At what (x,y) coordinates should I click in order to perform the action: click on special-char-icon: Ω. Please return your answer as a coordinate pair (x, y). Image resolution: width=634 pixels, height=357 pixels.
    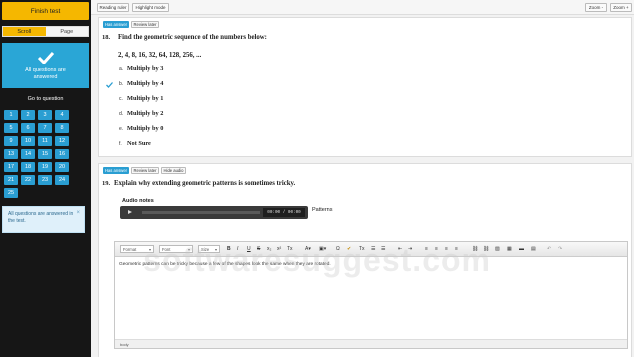
    Looking at the image, I should click on (338, 249).